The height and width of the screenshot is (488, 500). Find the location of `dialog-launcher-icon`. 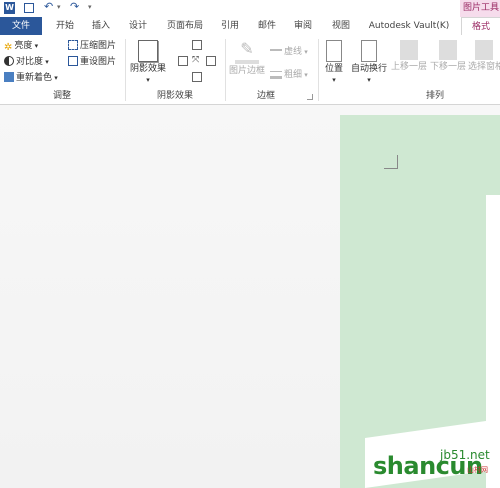

dialog-launcher-icon is located at coordinates (310, 97).